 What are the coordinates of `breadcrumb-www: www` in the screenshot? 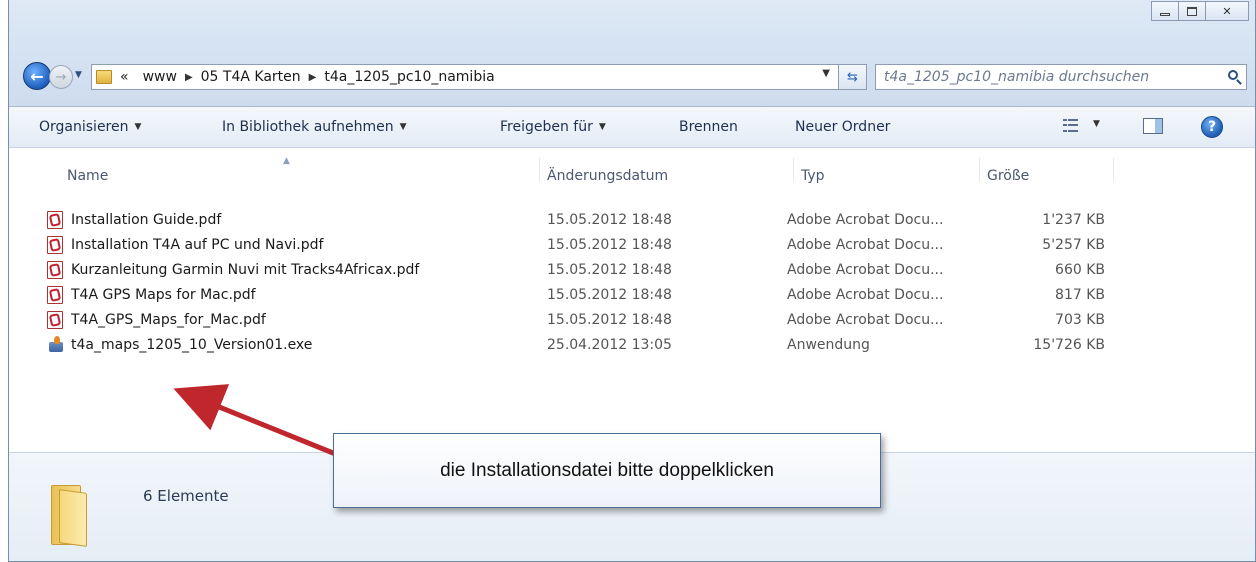 It's located at (160, 77).